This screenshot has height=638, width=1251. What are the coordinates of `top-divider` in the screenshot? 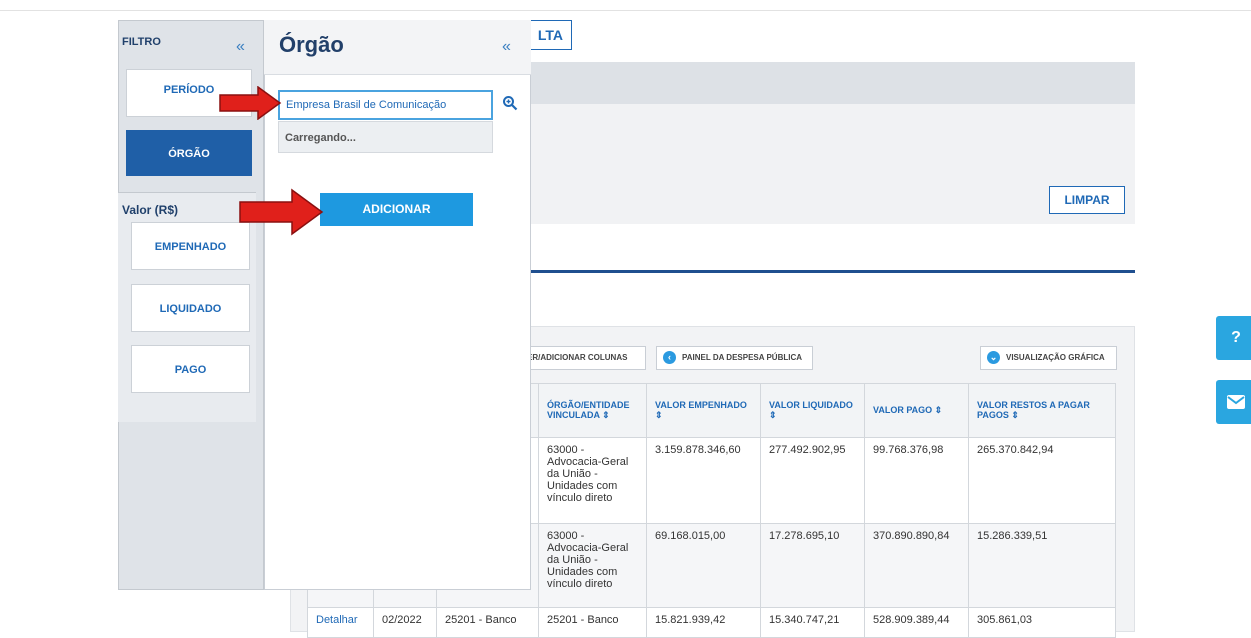 It's located at (625, 10).